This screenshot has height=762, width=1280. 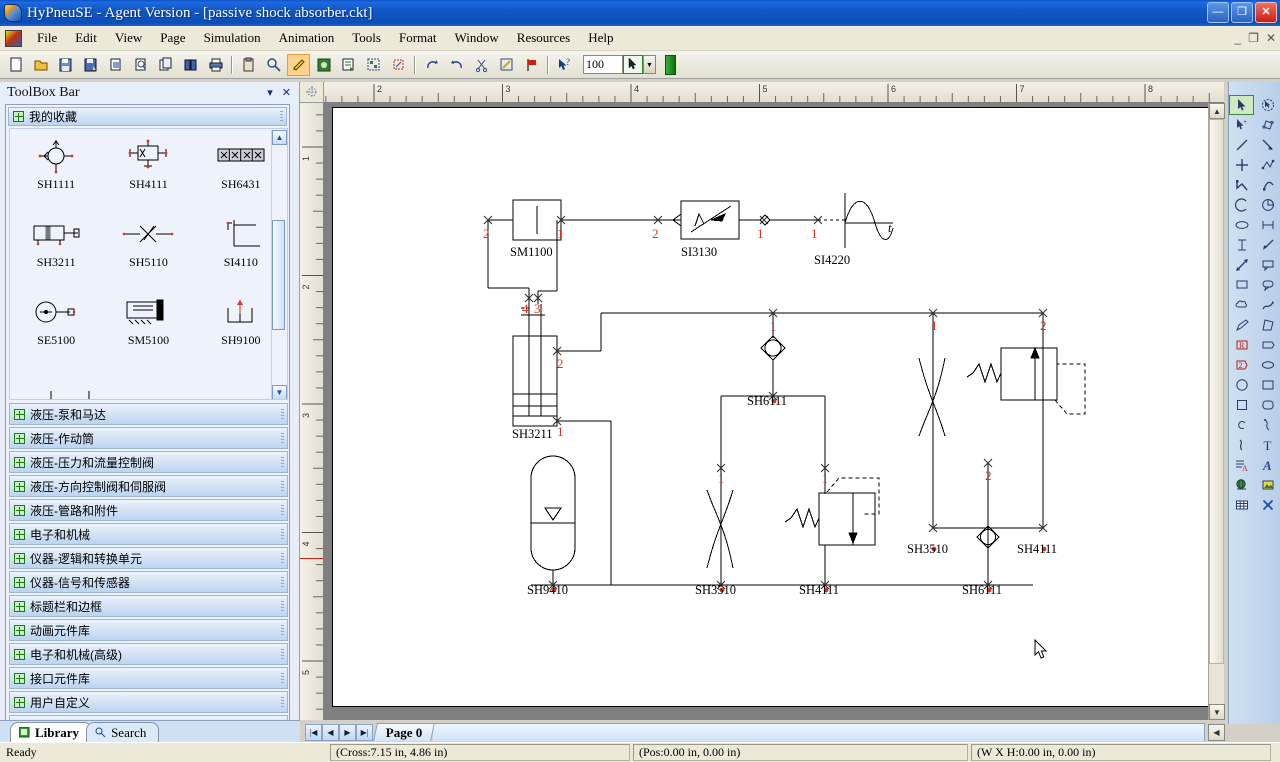 I want to click on symbol-item: SH3211, so click(x=56, y=252).